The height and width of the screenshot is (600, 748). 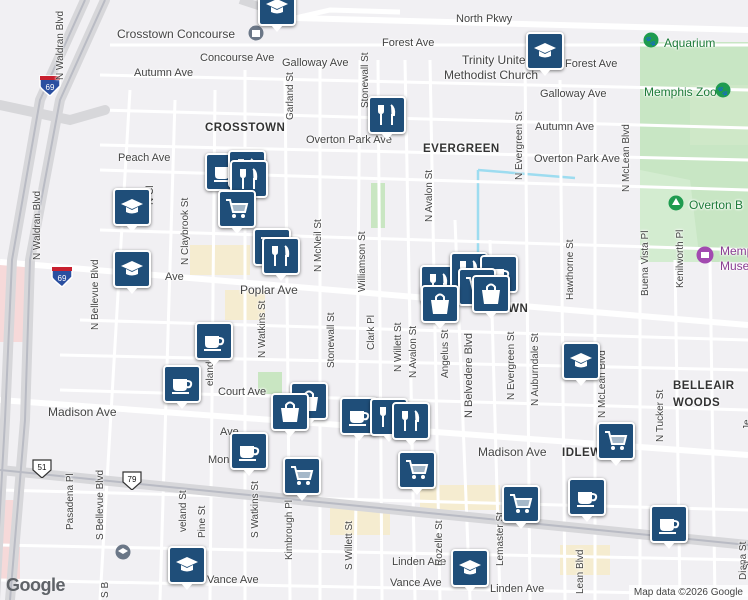 What do you see at coordinates (511, 365) in the screenshot?
I see `street-label: N Evergreen St` at bounding box center [511, 365].